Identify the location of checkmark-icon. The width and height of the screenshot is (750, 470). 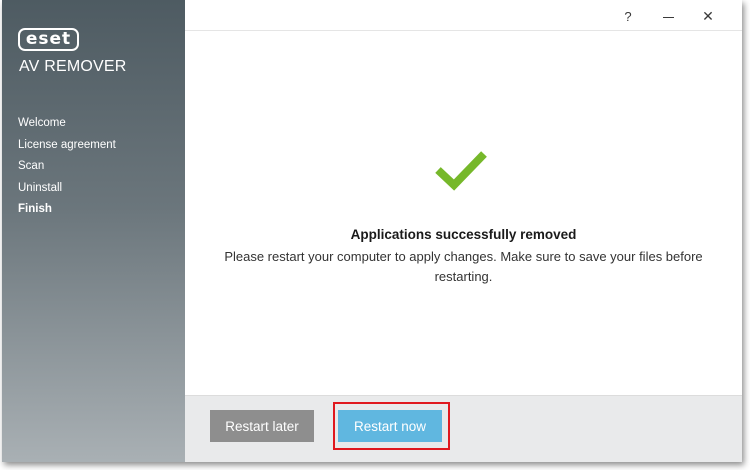
(461, 171).